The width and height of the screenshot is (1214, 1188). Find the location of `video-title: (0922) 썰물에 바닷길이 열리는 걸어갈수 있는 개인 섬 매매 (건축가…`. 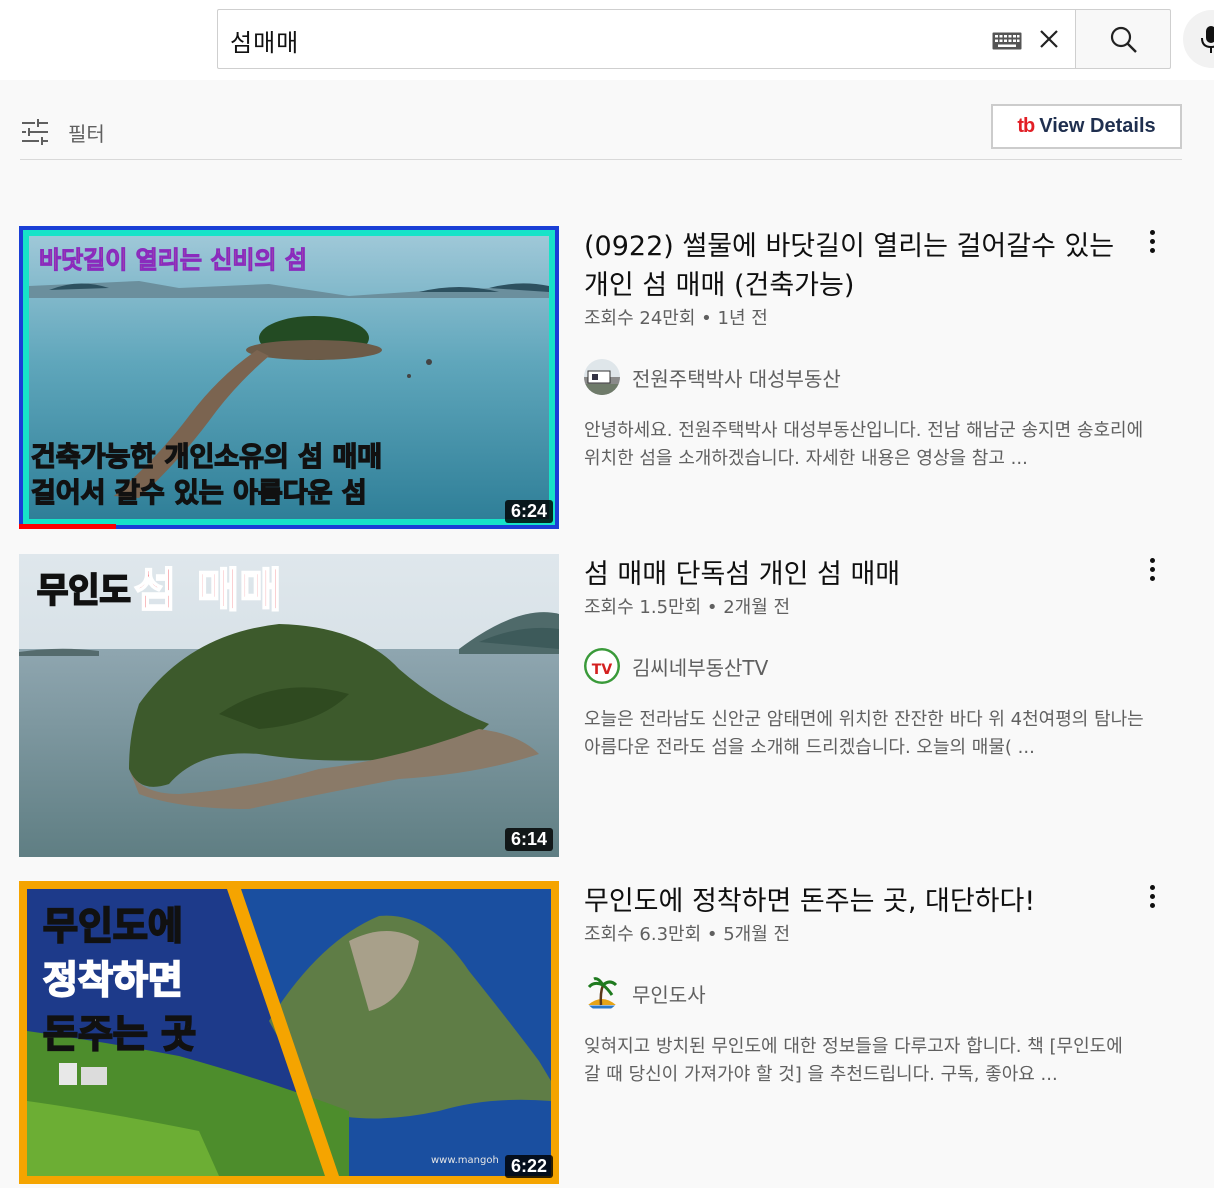

video-title: (0922) 썰물에 바닷길이 열리는 걸어갈수 있는 개인 섬 매매 (건축가… is located at coordinates (864, 265).